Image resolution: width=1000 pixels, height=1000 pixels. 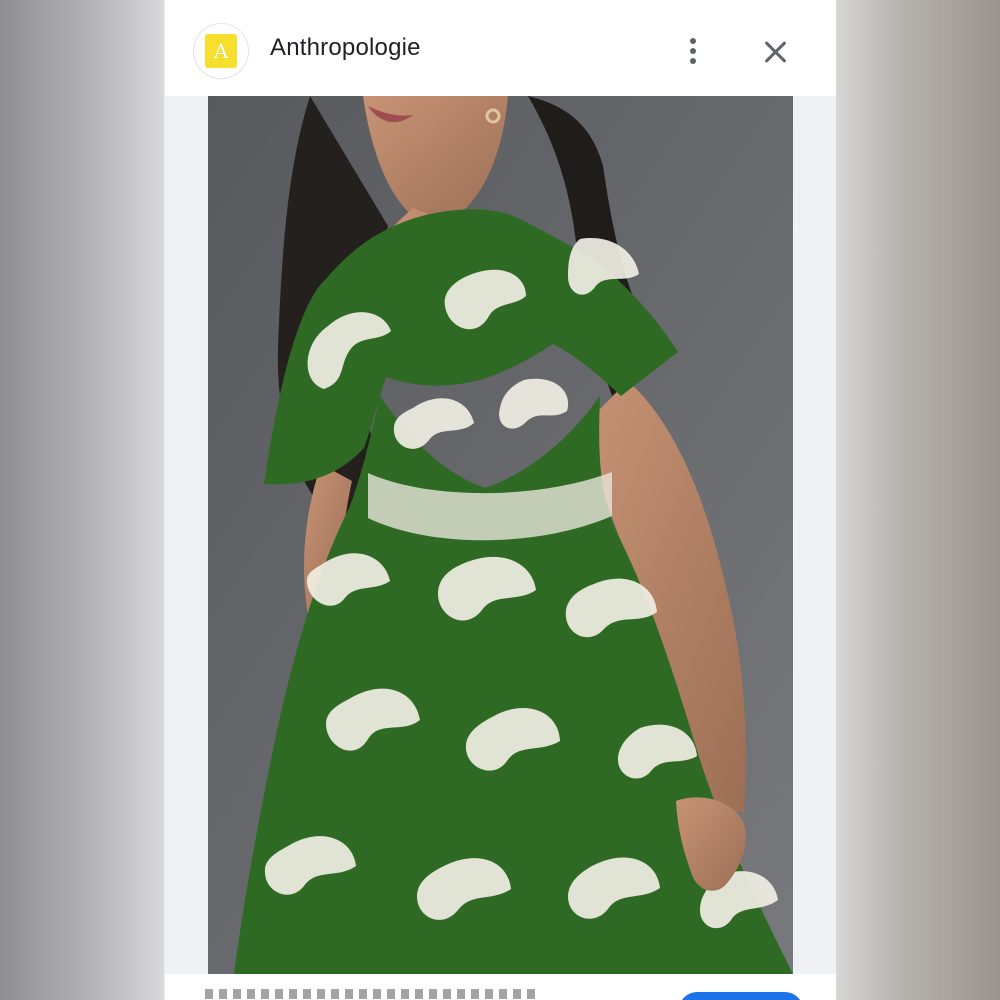 I want to click on close-icon, so click(x=775, y=52).